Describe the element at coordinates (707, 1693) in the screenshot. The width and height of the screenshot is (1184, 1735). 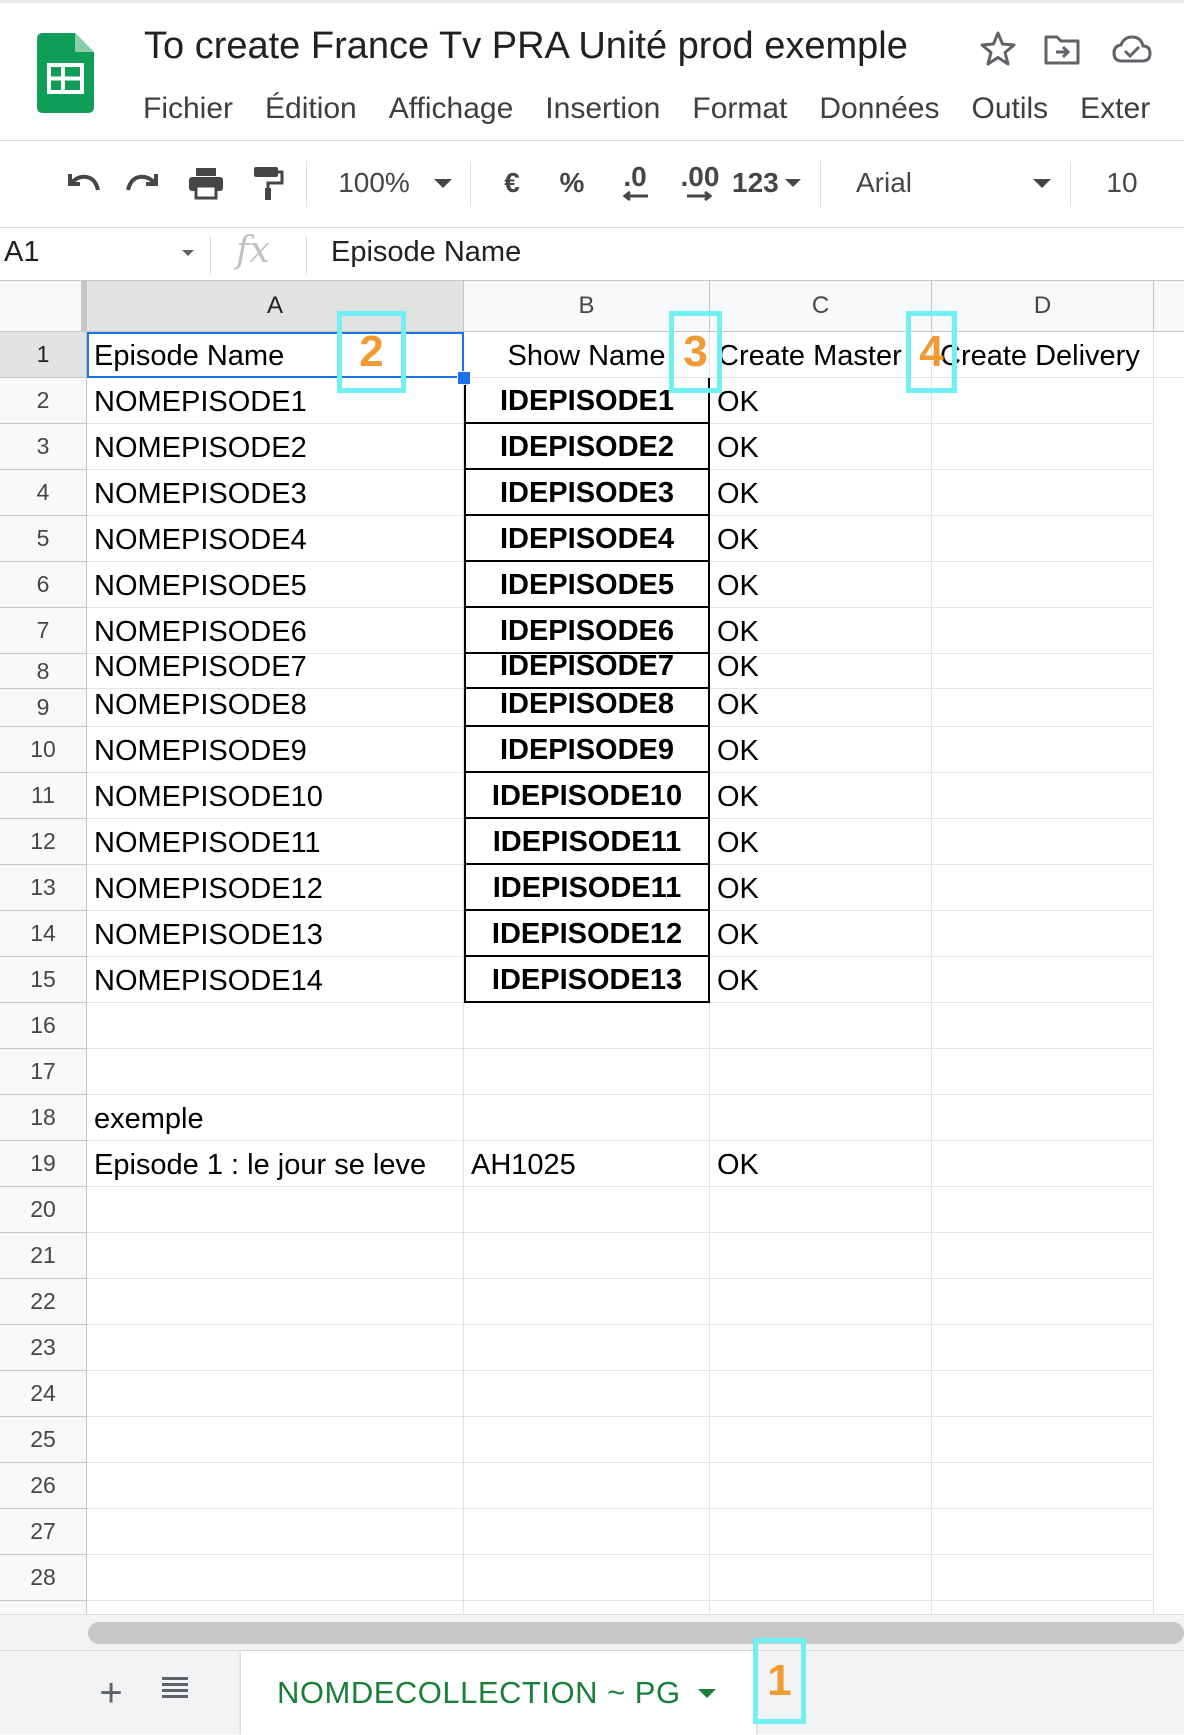
I see `sheet-tab-menu-icon` at that location.